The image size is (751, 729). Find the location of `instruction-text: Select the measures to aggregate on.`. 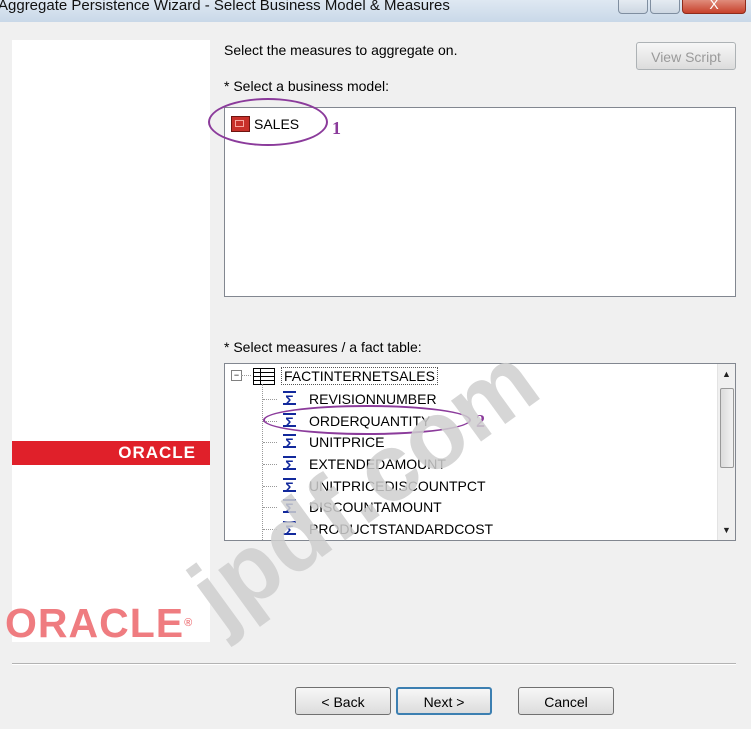

instruction-text: Select the measures to aggregate on. is located at coordinates (341, 50).